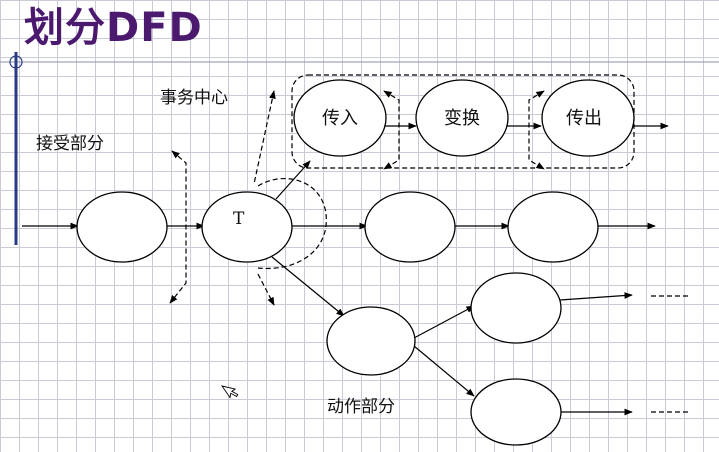 This screenshot has width=719, height=452. I want to click on node-incoming-label: 传入, so click(340, 118).